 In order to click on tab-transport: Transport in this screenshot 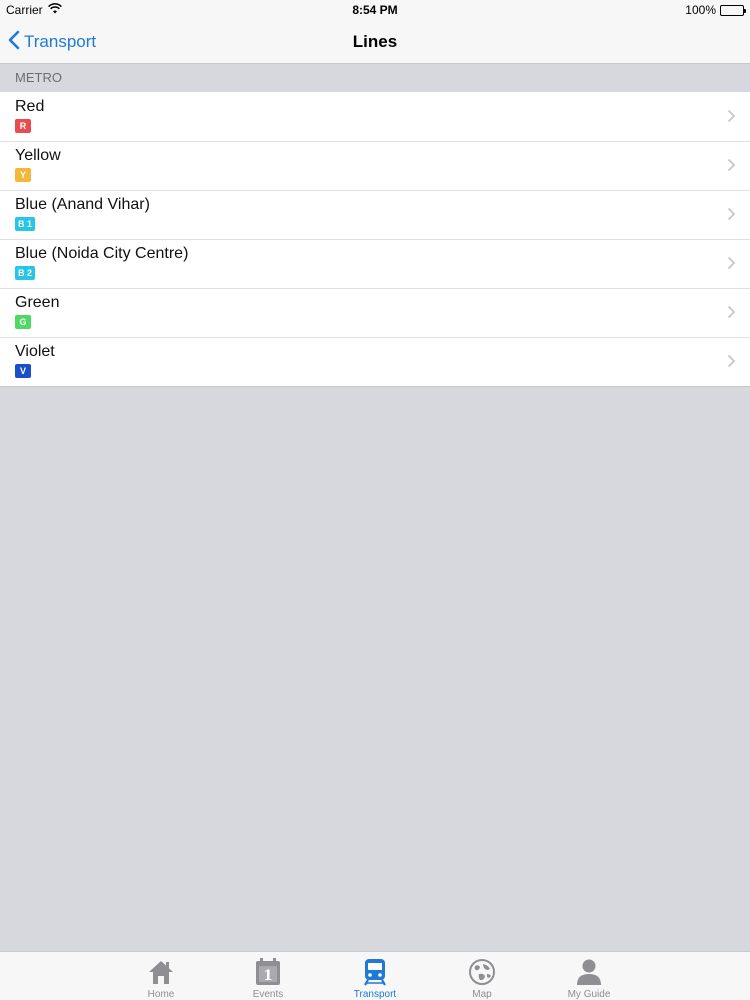, I will do `click(375, 976)`.